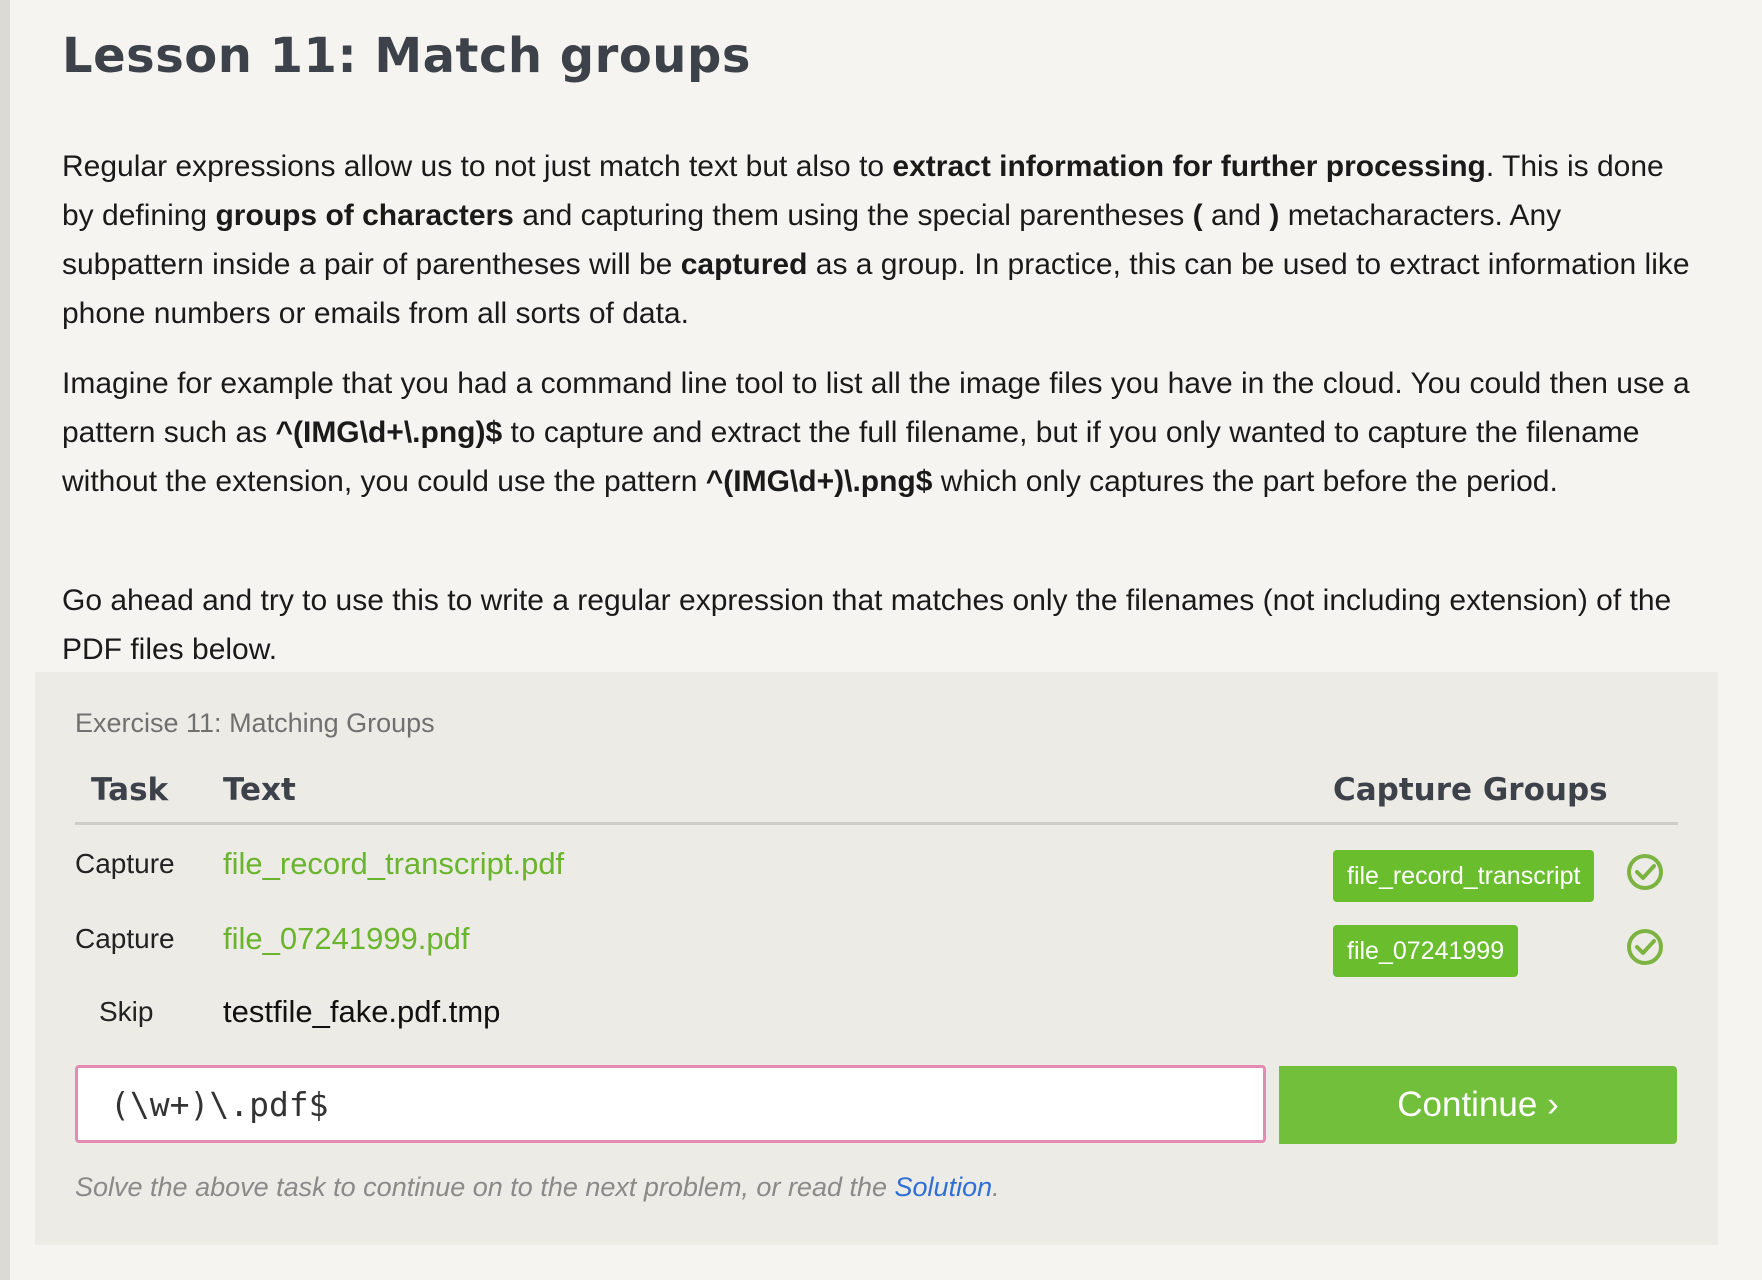  I want to click on exercise-title: Exercise 11: Matching Groups, so click(255, 723).